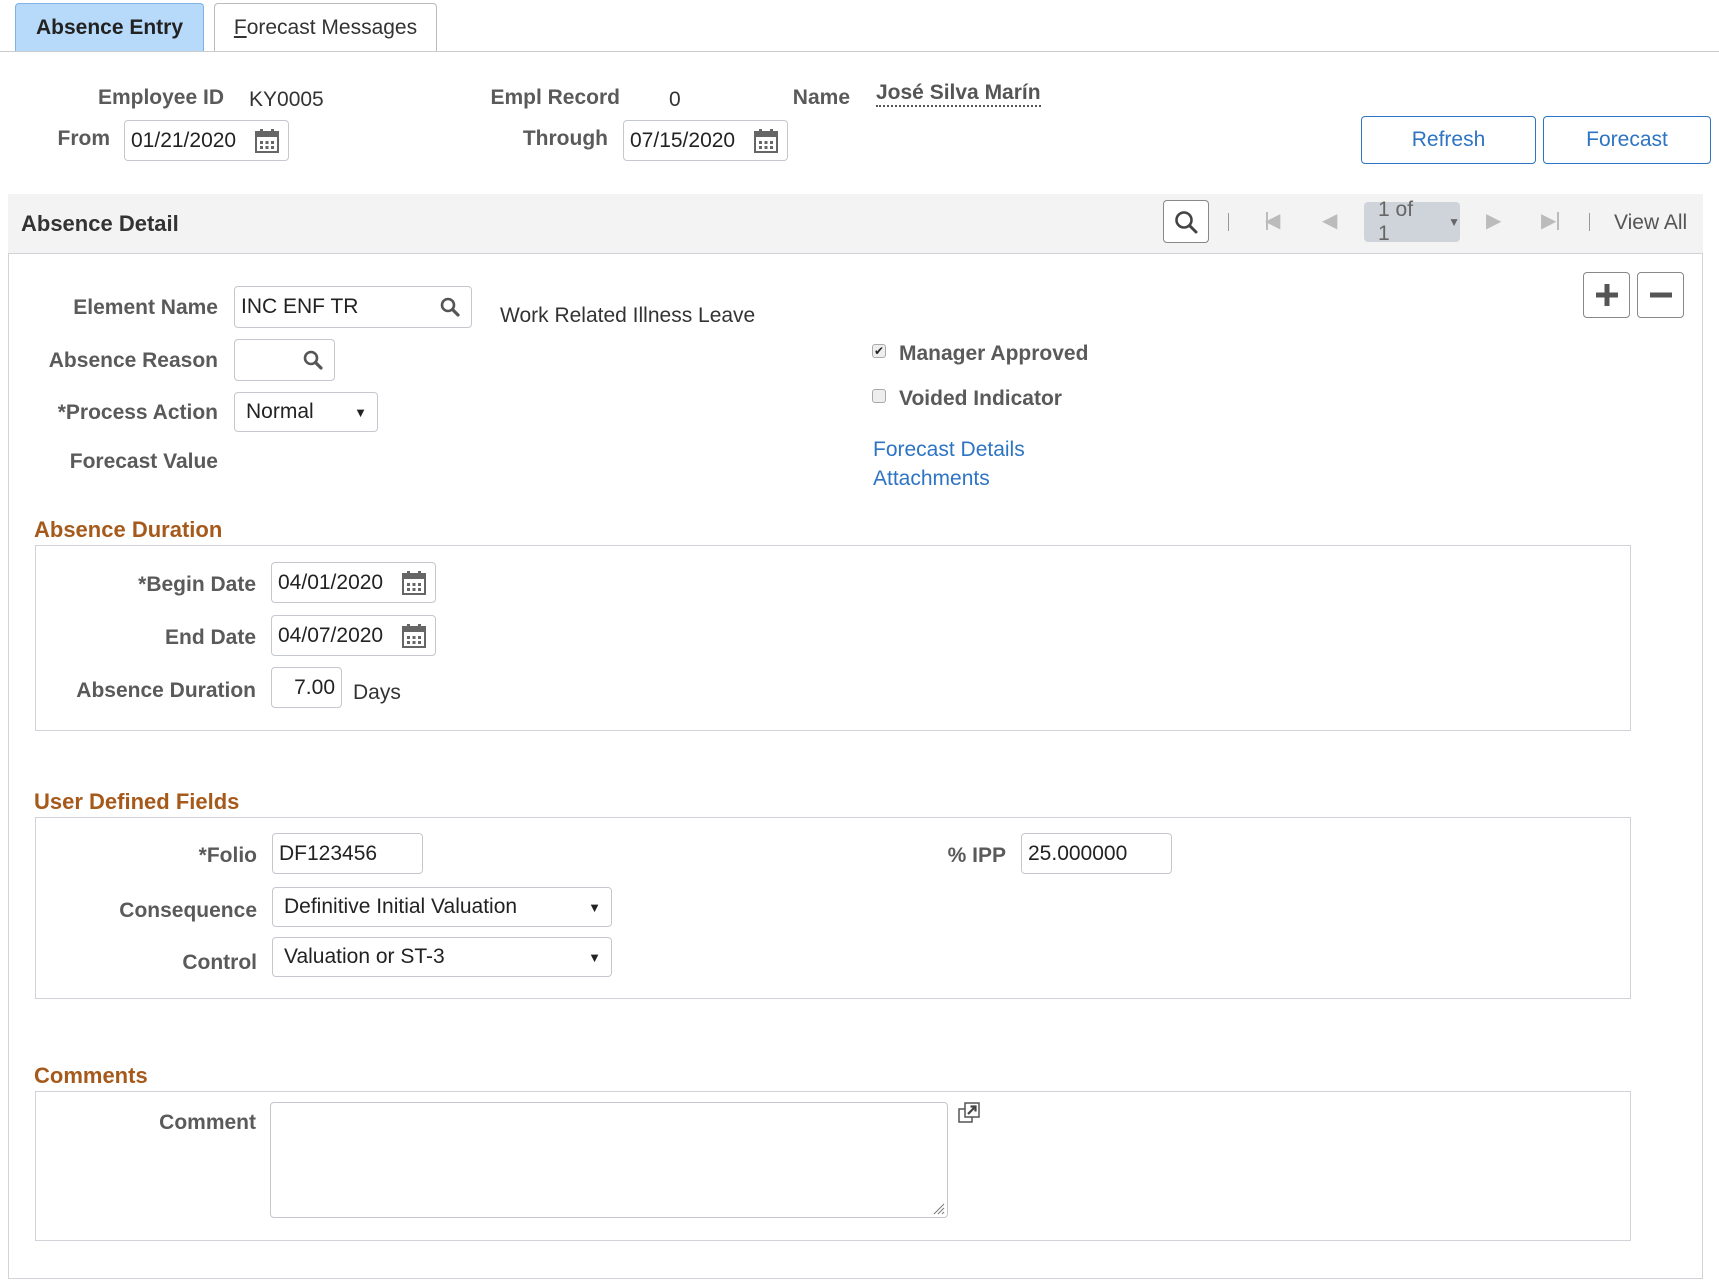 The width and height of the screenshot is (1719, 1285). I want to click on absence-duration-title: Absence Duration, so click(128, 529).